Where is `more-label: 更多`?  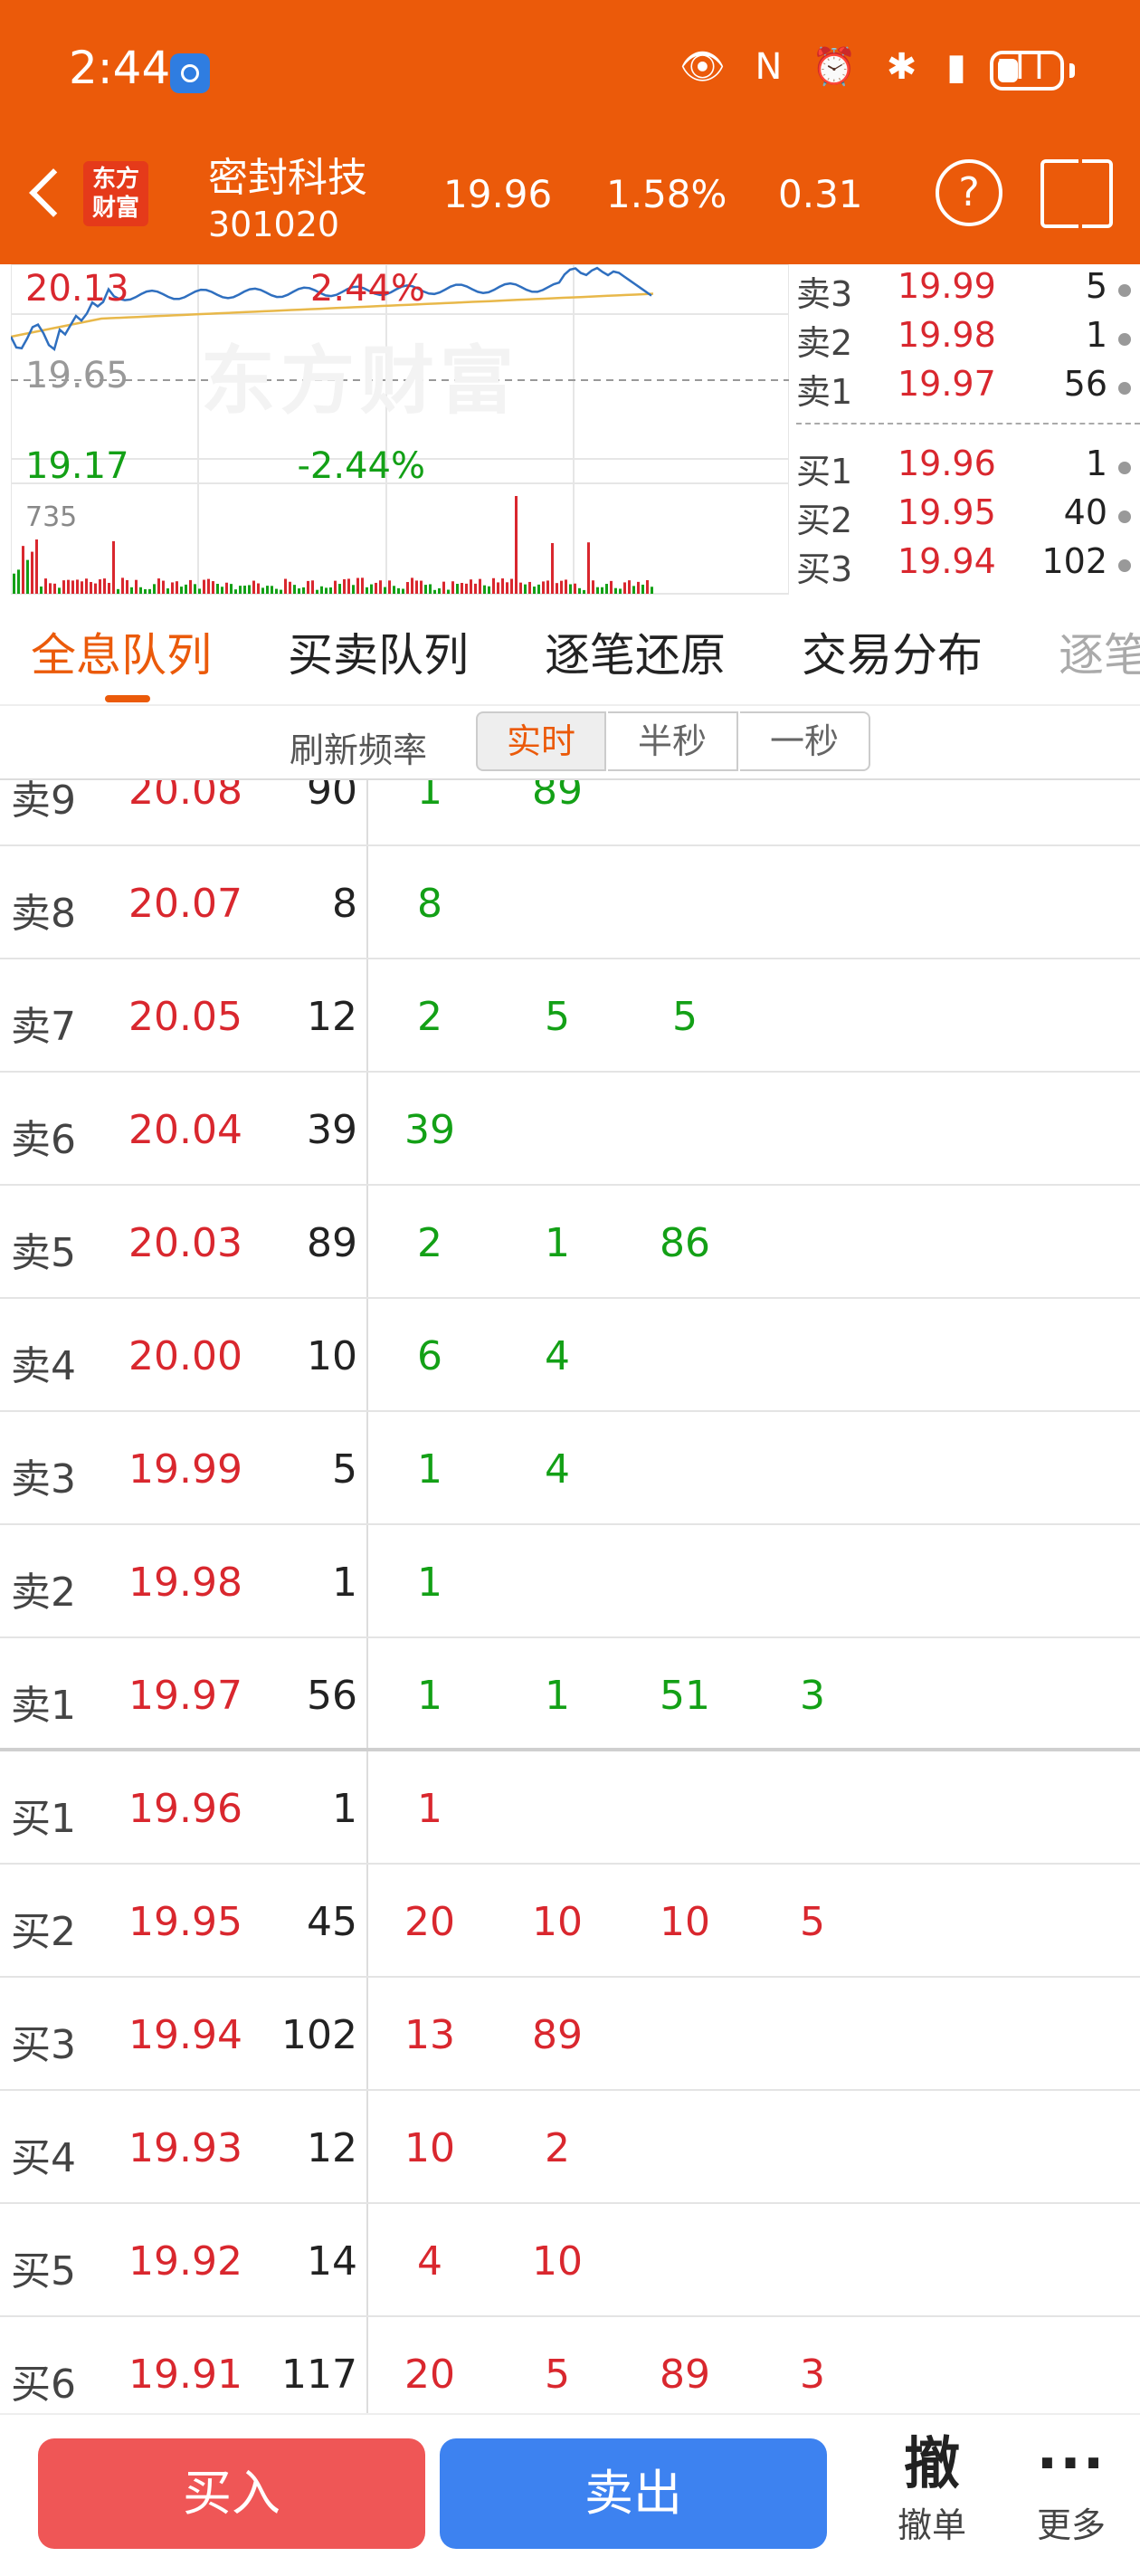
more-label: 更多 is located at coordinates (1071, 2525).